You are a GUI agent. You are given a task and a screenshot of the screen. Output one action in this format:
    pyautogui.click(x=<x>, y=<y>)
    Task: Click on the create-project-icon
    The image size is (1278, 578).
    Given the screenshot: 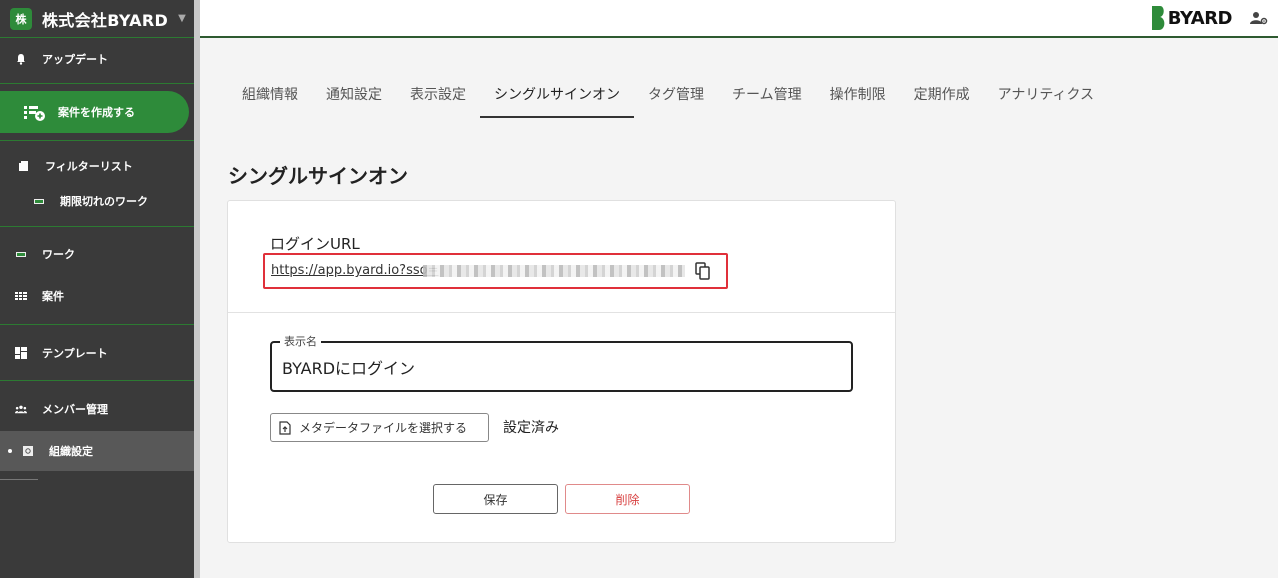 What is the action you would take?
    pyautogui.click(x=34, y=112)
    